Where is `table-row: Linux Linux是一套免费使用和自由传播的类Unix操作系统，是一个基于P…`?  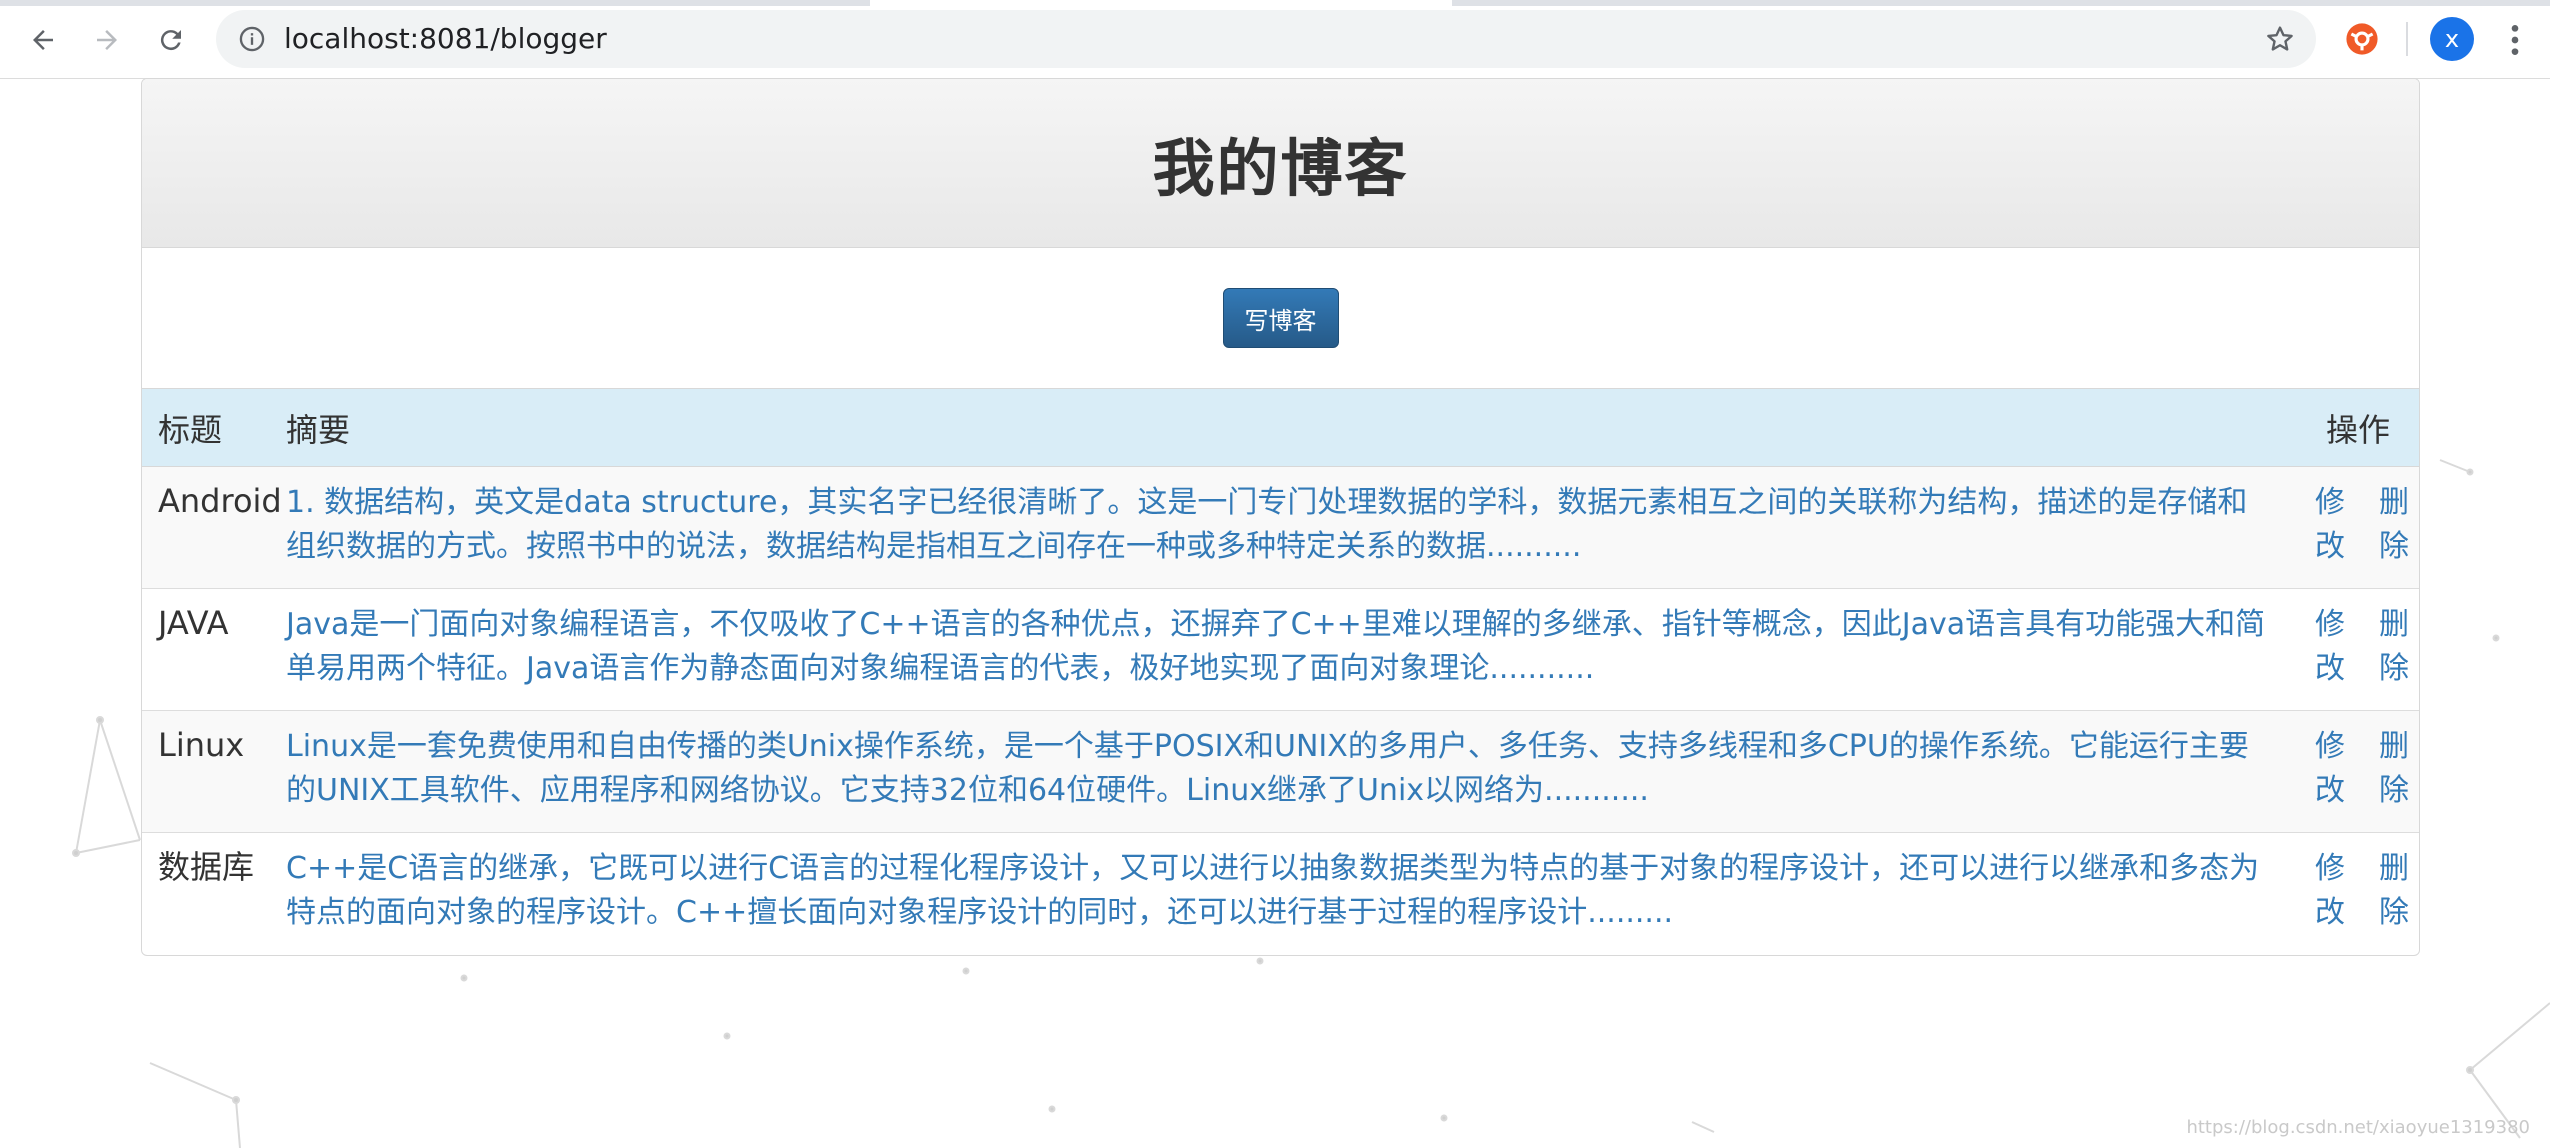
table-row: Linux Linux是一套免费使用和自由传播的类Unix操作系统，是一个基于P… is located at coordinates (1280, 771).